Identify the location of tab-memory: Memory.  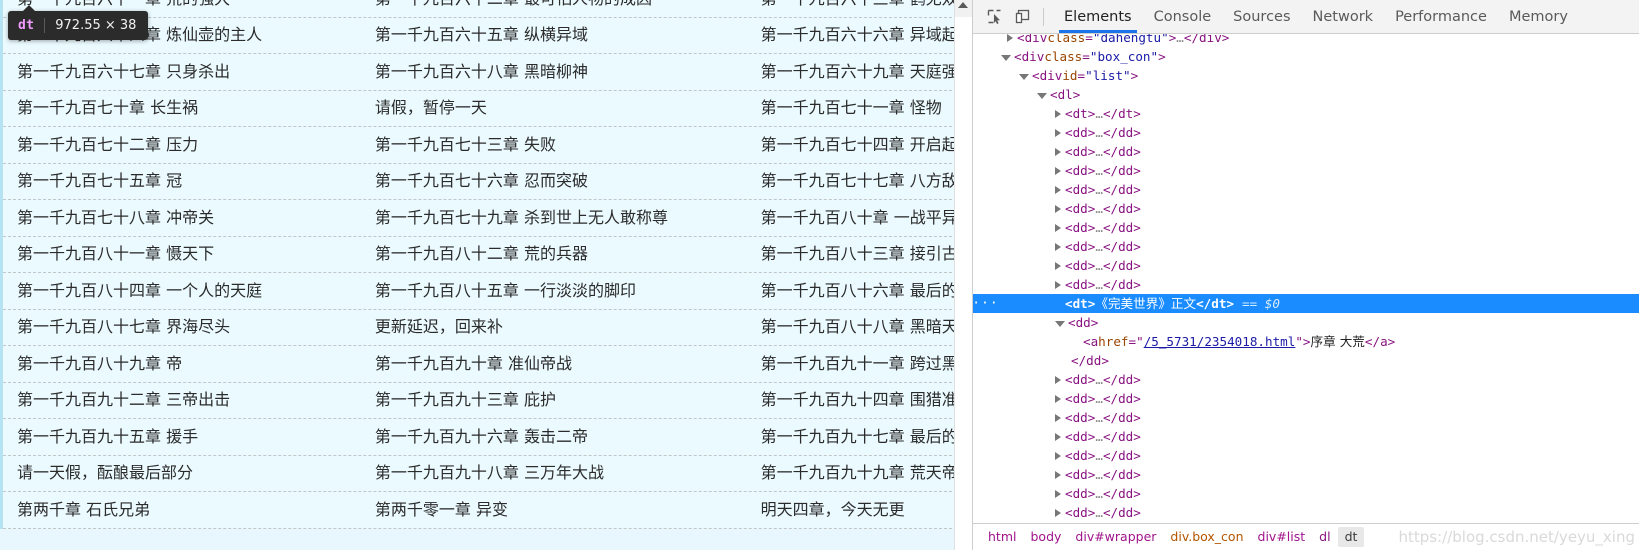
(1538, 17).